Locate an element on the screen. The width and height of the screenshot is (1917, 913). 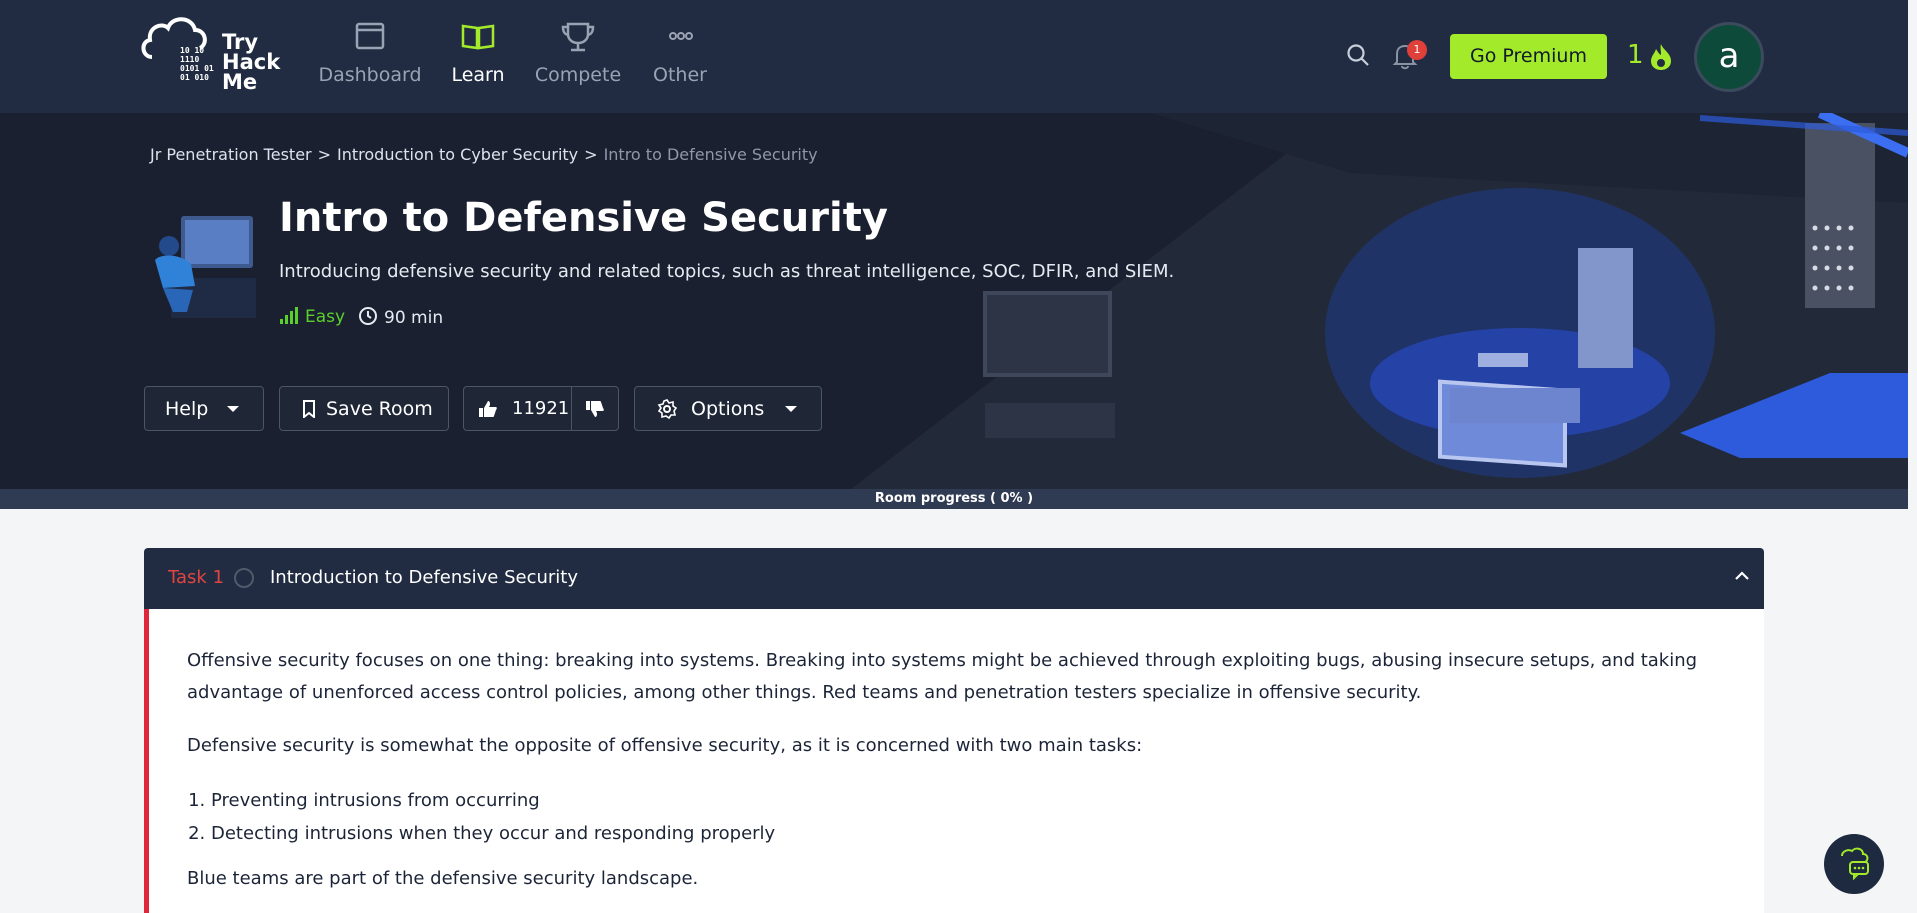
like-button: 11921 is located at coordinates (518, 408).